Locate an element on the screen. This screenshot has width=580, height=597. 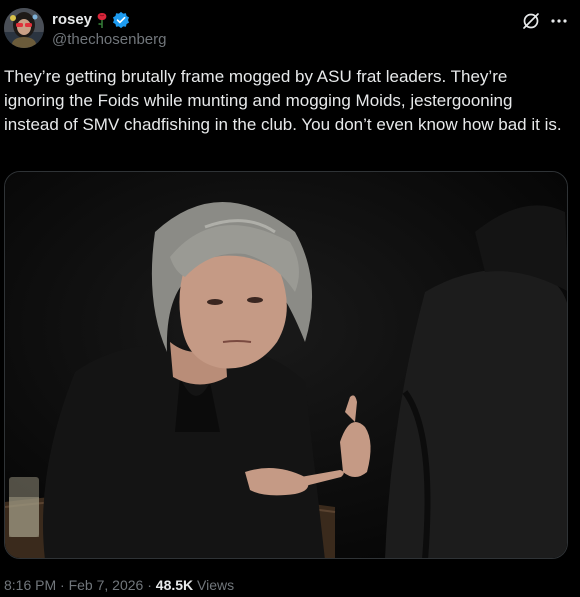
profile-avatar is located at coordinates (24, 28).